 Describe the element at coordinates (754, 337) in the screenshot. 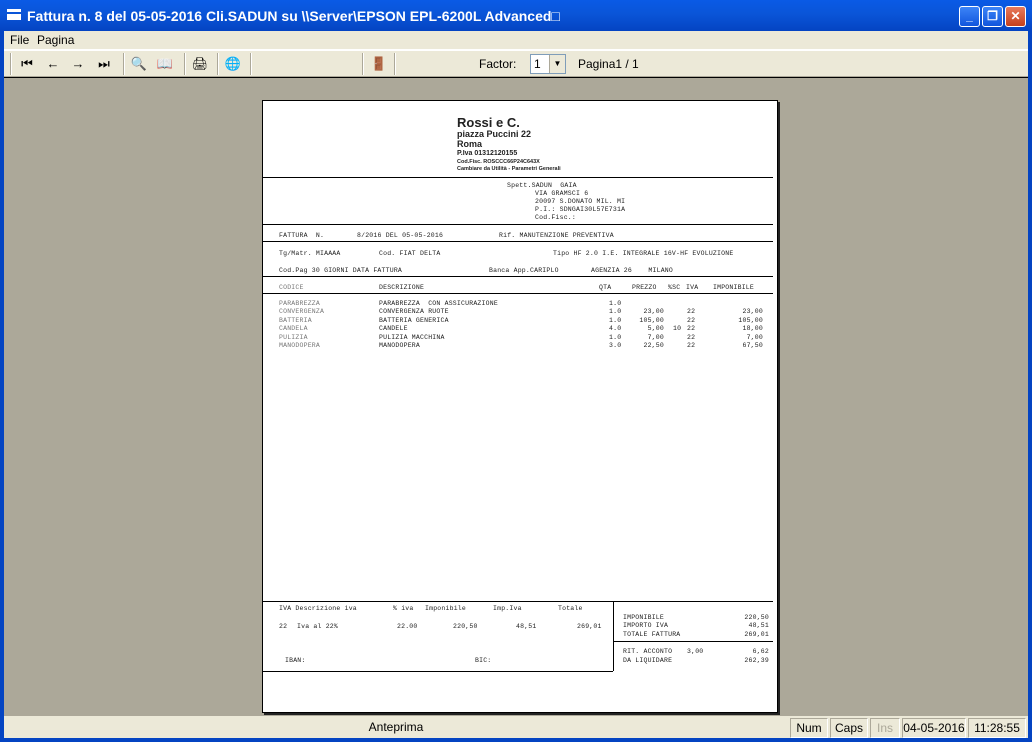

I see `row-imponibile: 7,00` at that location.